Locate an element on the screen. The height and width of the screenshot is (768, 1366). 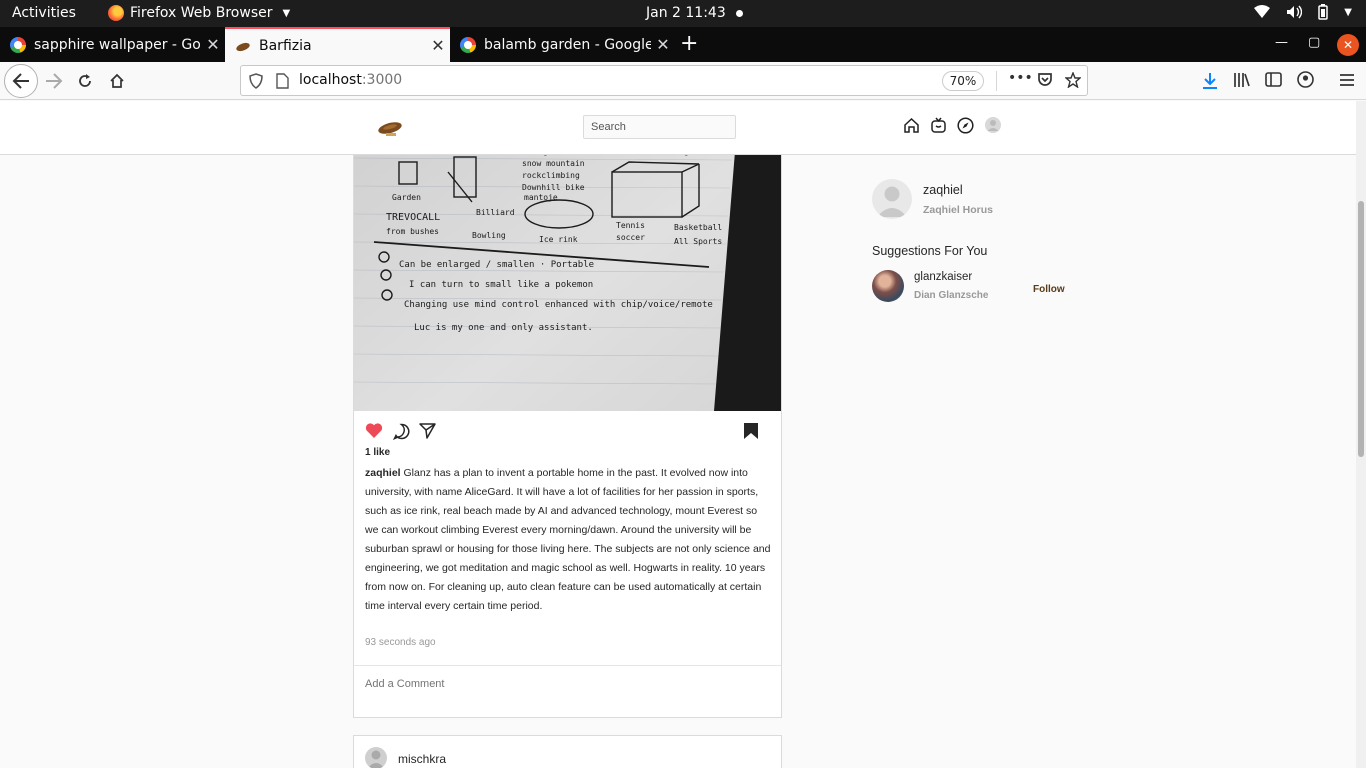
svg-text: All Sports is located at coordinates (698, 241).